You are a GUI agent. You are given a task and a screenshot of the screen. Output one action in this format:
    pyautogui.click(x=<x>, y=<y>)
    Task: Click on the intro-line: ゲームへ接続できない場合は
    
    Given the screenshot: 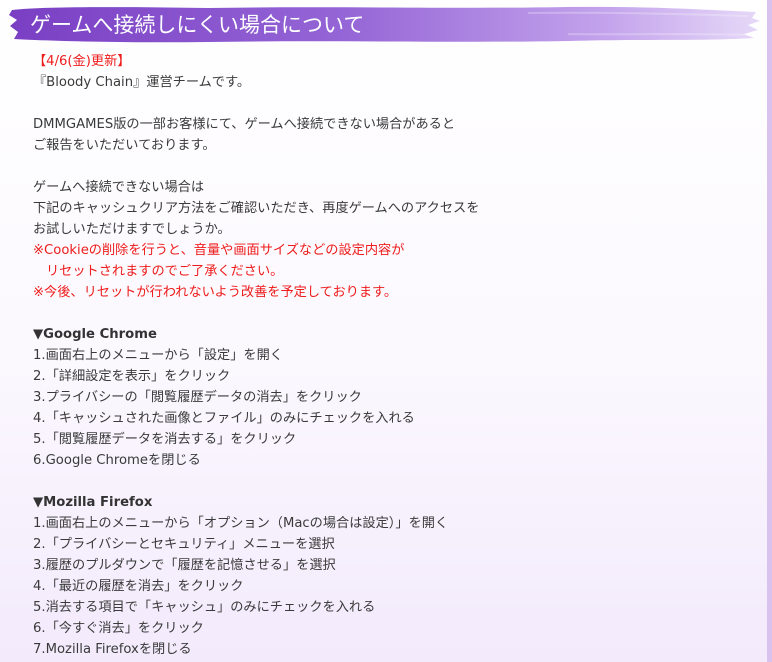 What is the action you would take?
    pyautogui.click(x=119, y=187)
    